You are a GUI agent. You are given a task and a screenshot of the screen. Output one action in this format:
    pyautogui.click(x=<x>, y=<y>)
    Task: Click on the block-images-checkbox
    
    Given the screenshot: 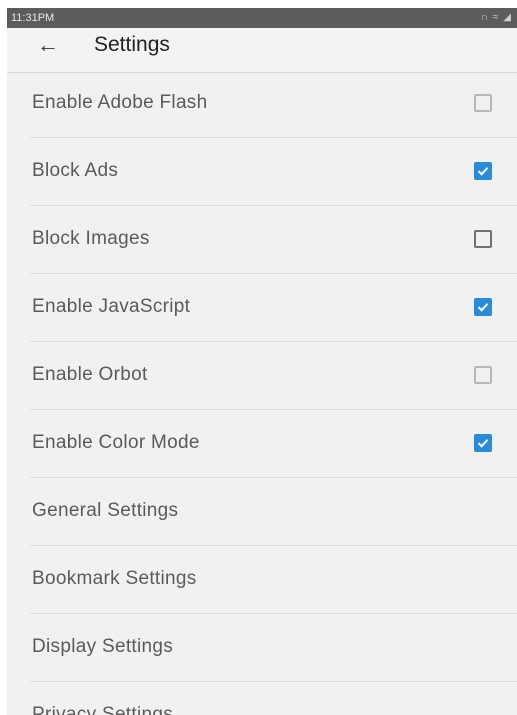 What is the action you would take?
    pyautogui.click(x=483, y=239)
    